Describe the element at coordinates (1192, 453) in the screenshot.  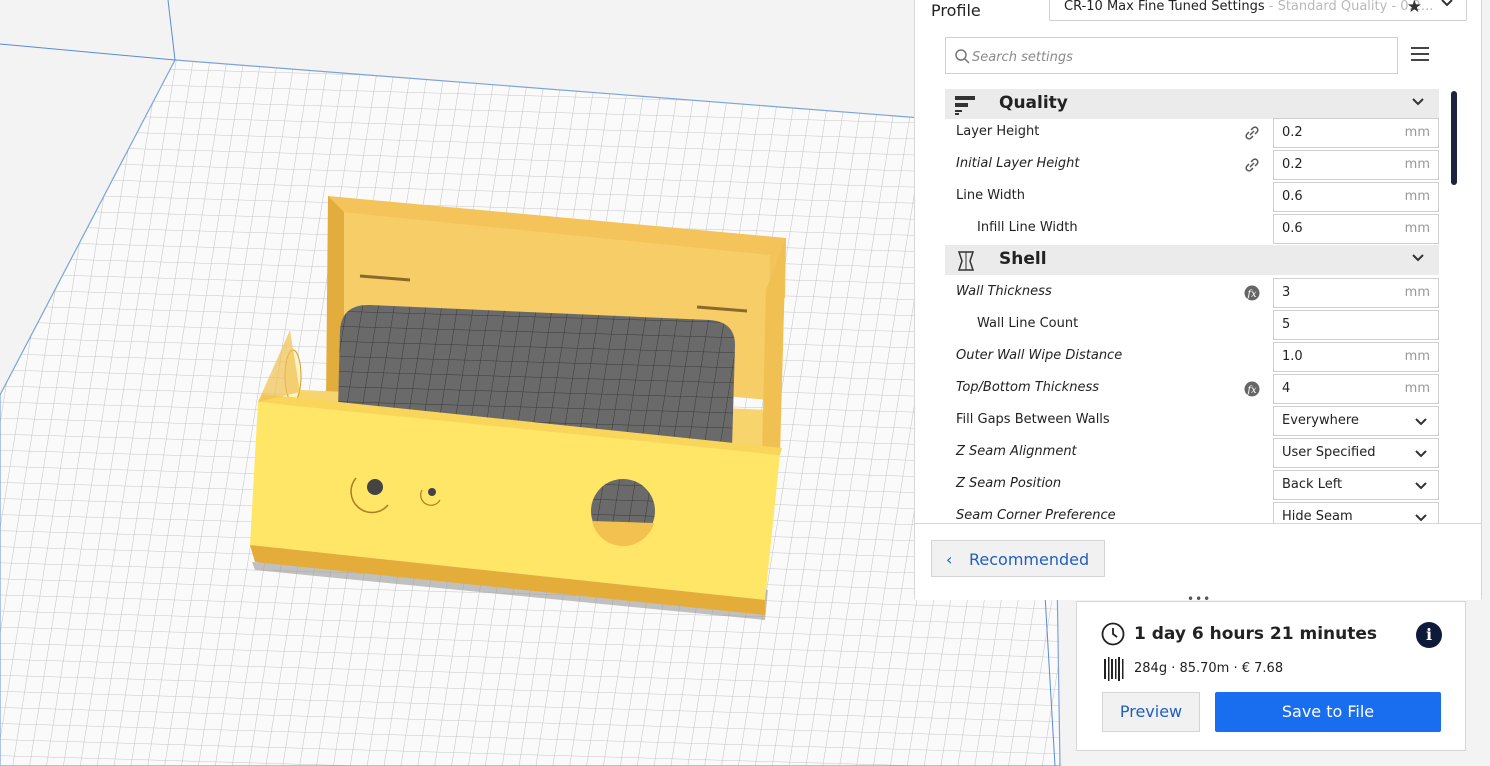
I see `setting-z-seam-alignment: Z Seam Alignment User Specified` at that location.